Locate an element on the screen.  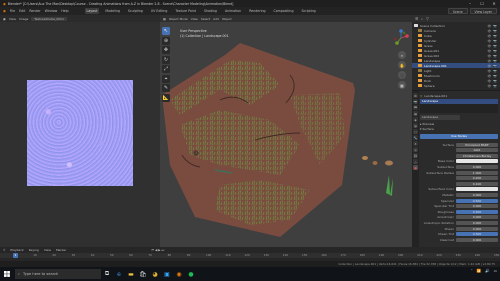
viewport-menu-view: View is located at coordinates (194, 19).